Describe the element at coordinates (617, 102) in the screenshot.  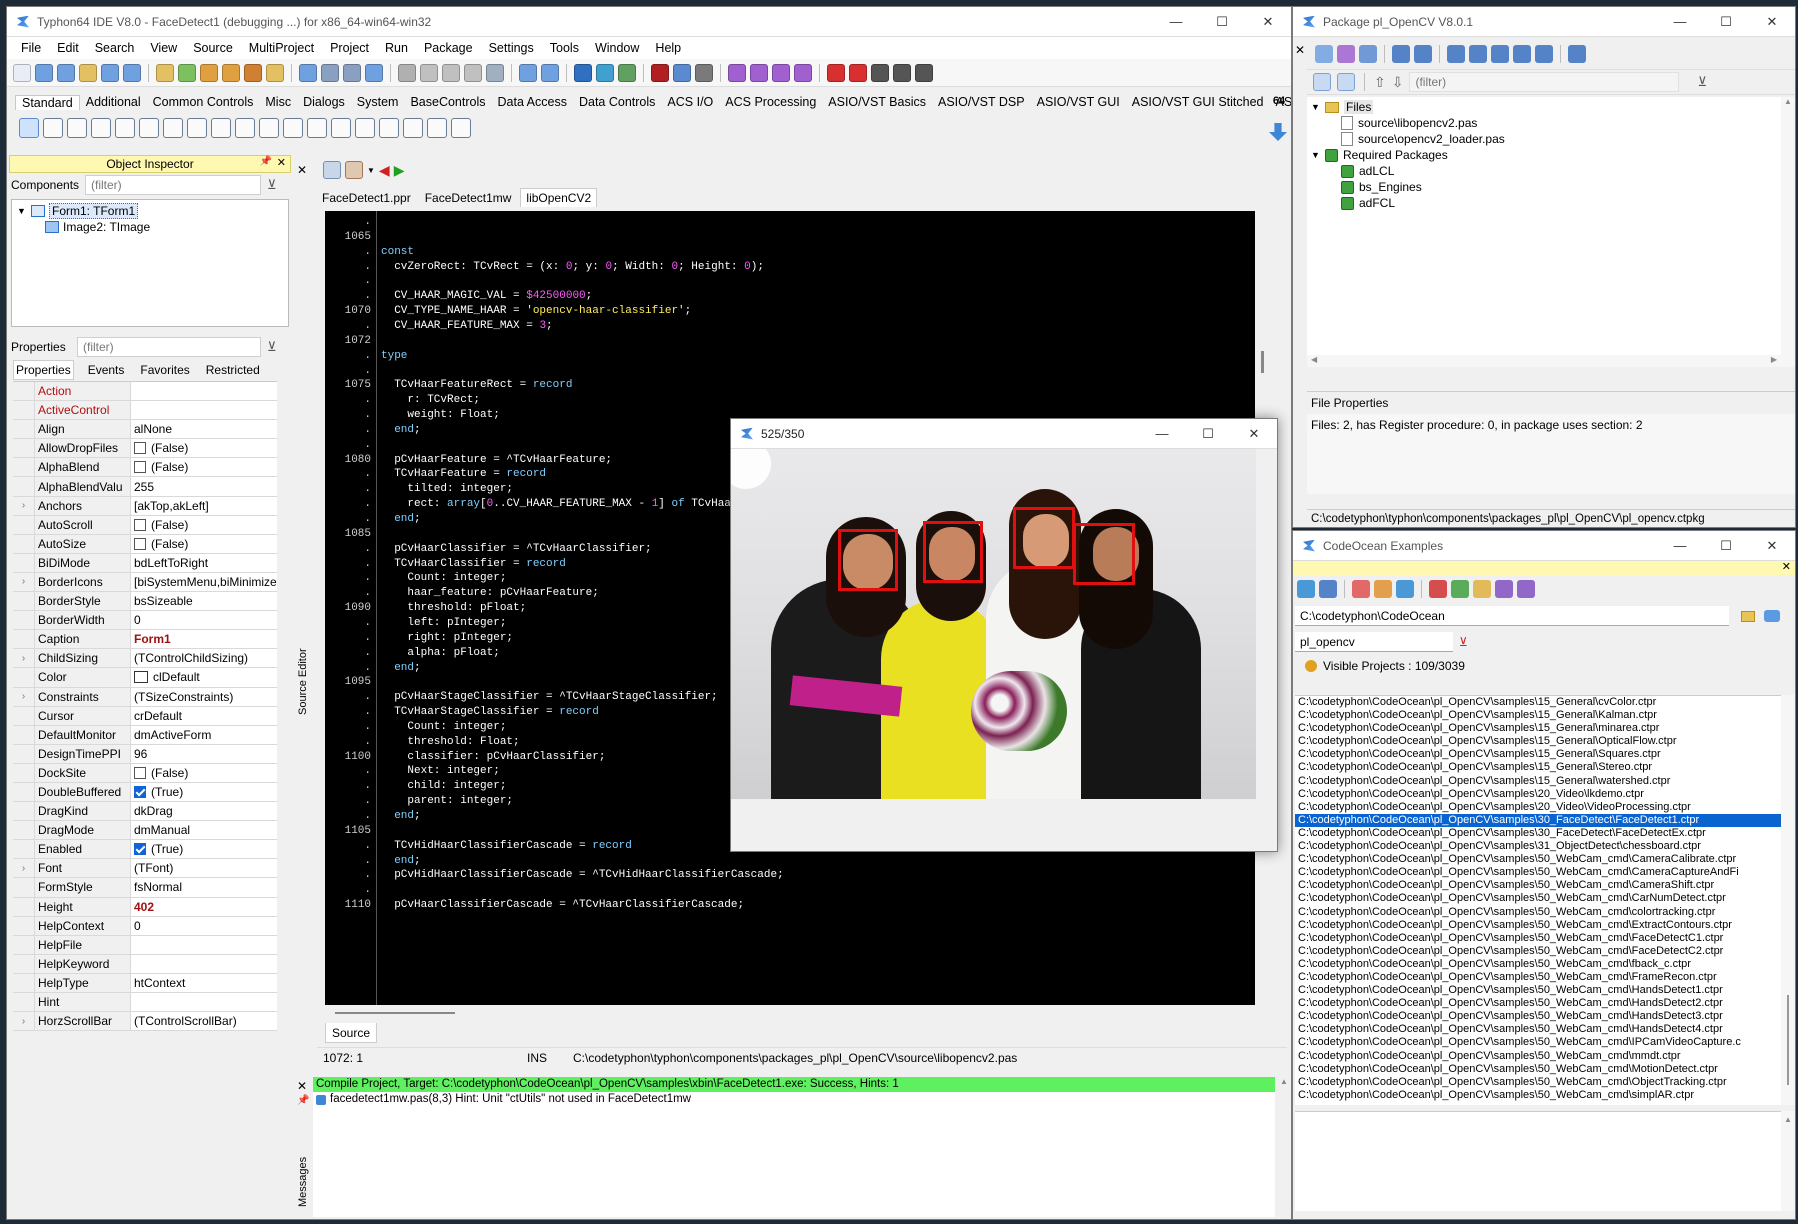
I see `palette-tab-data-controls: Data Controls` at that location.